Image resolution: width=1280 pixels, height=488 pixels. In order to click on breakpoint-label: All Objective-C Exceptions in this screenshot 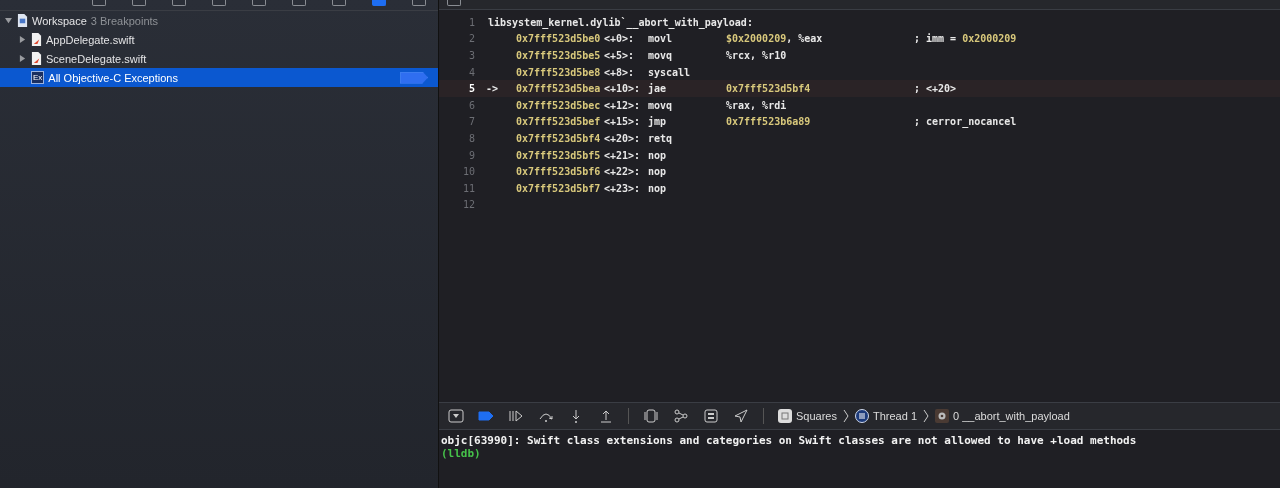, I will do `click(113, 77)`.